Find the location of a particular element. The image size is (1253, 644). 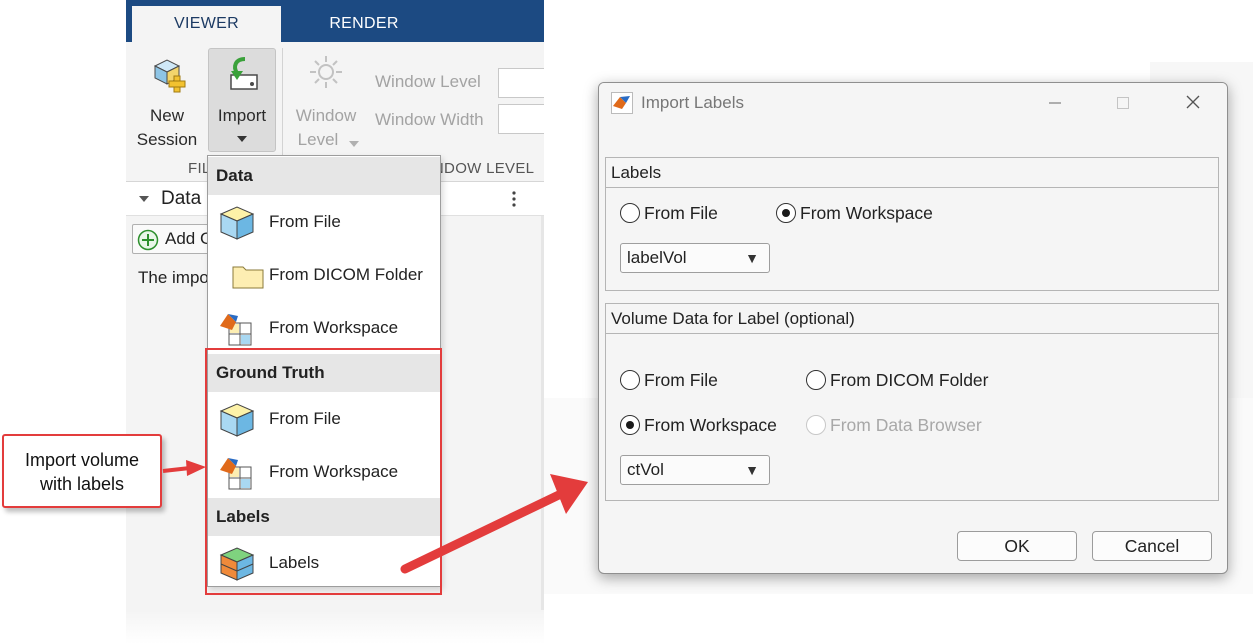

maximize-icon is located at coordinates (1123, 103).